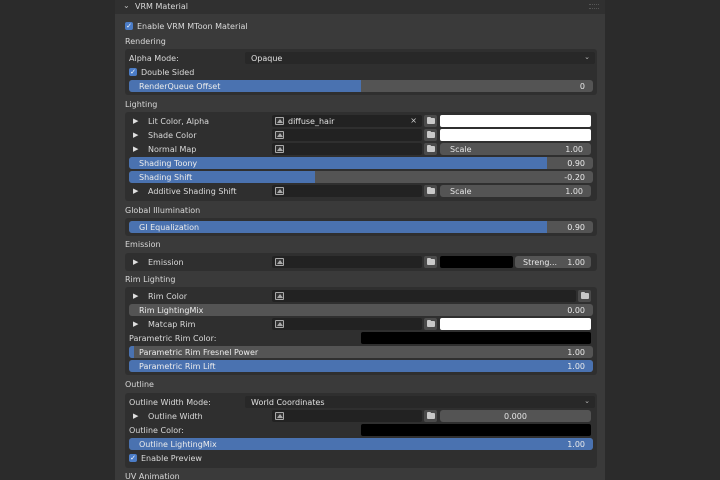 The image size is (720, 480). I want to click on shading-toony-label: Shading Toony, so click(168, 163).